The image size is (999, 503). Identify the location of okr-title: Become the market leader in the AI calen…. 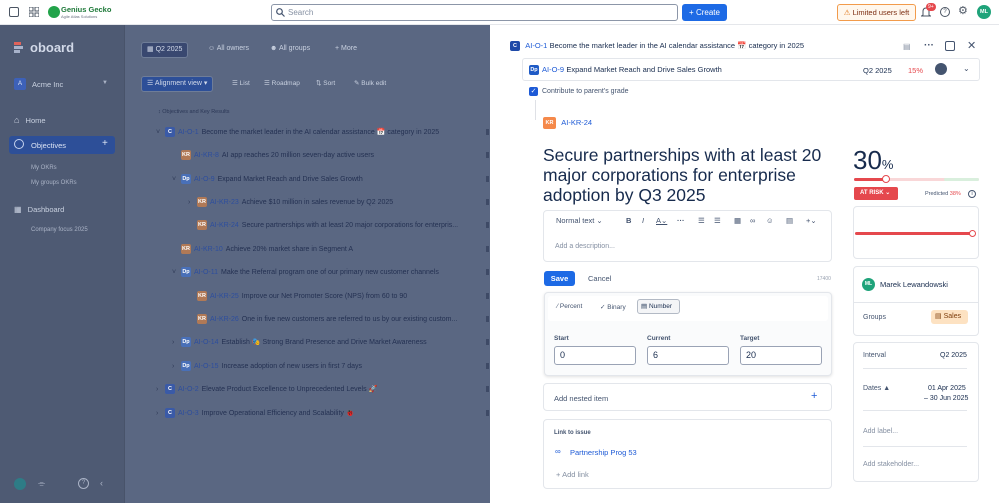
(321, 132).